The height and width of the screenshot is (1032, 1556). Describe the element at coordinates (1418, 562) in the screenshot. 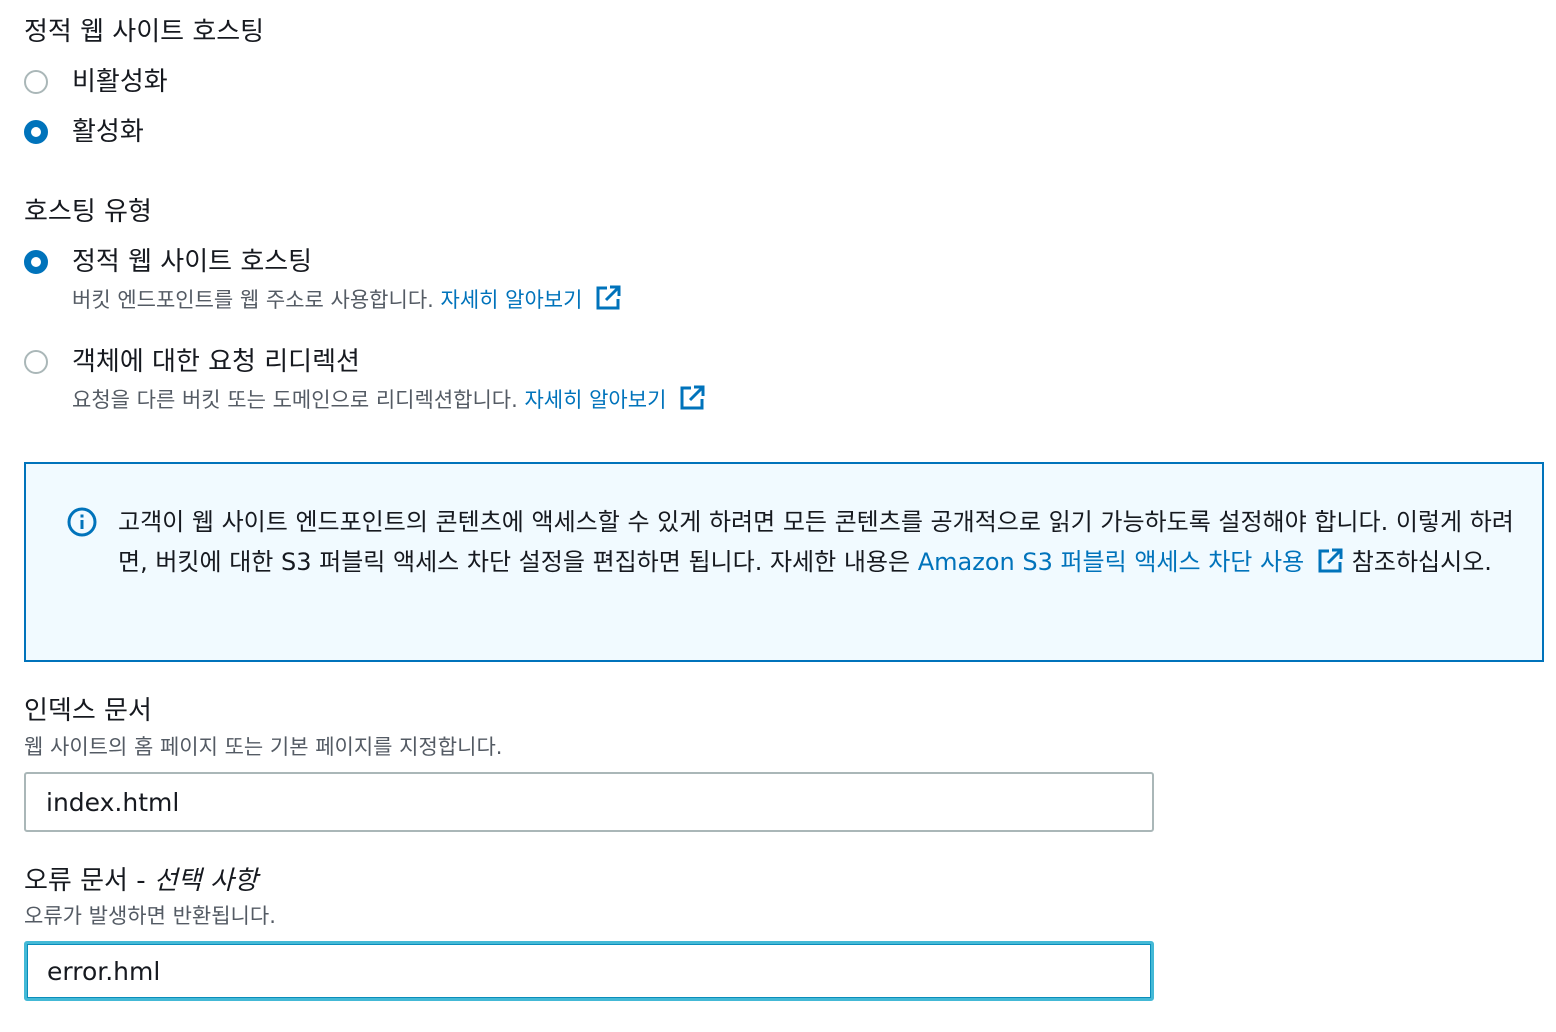

I see `info-alert-text-end: 참조하십시오.` at that location.